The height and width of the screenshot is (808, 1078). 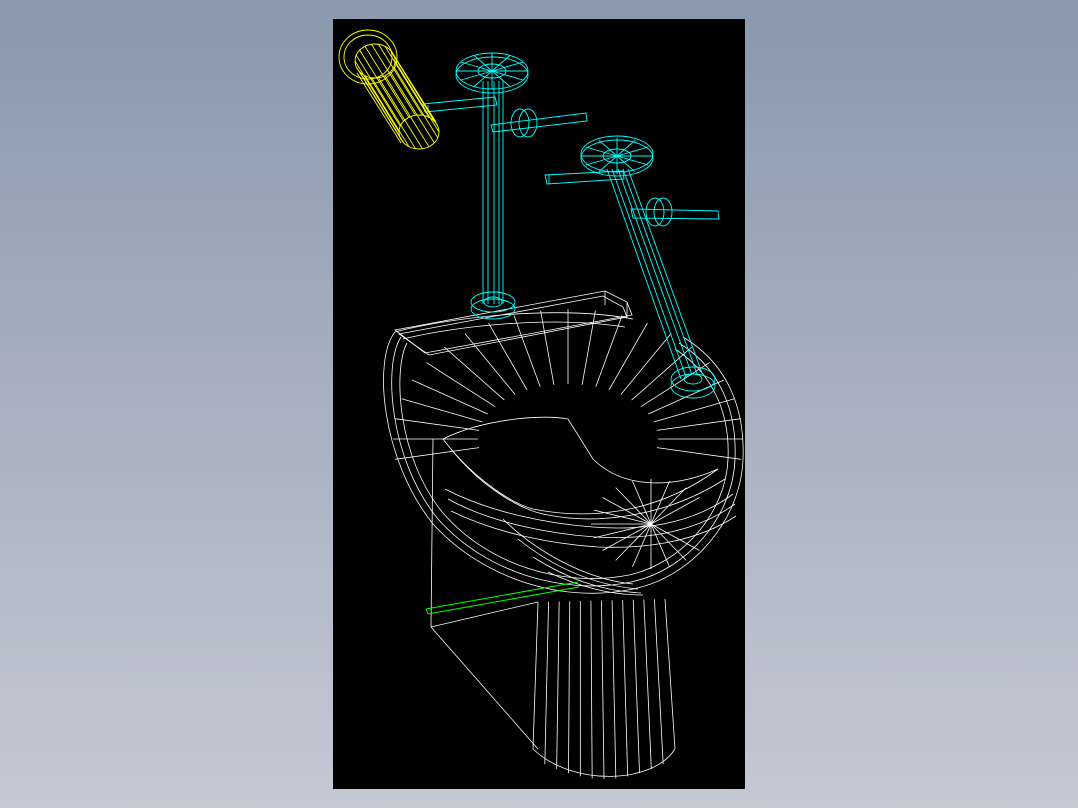 What do you see at coordinates (589, 482) in the screenshot?
I see `toilet-basin` at bounding box center [589, 482].